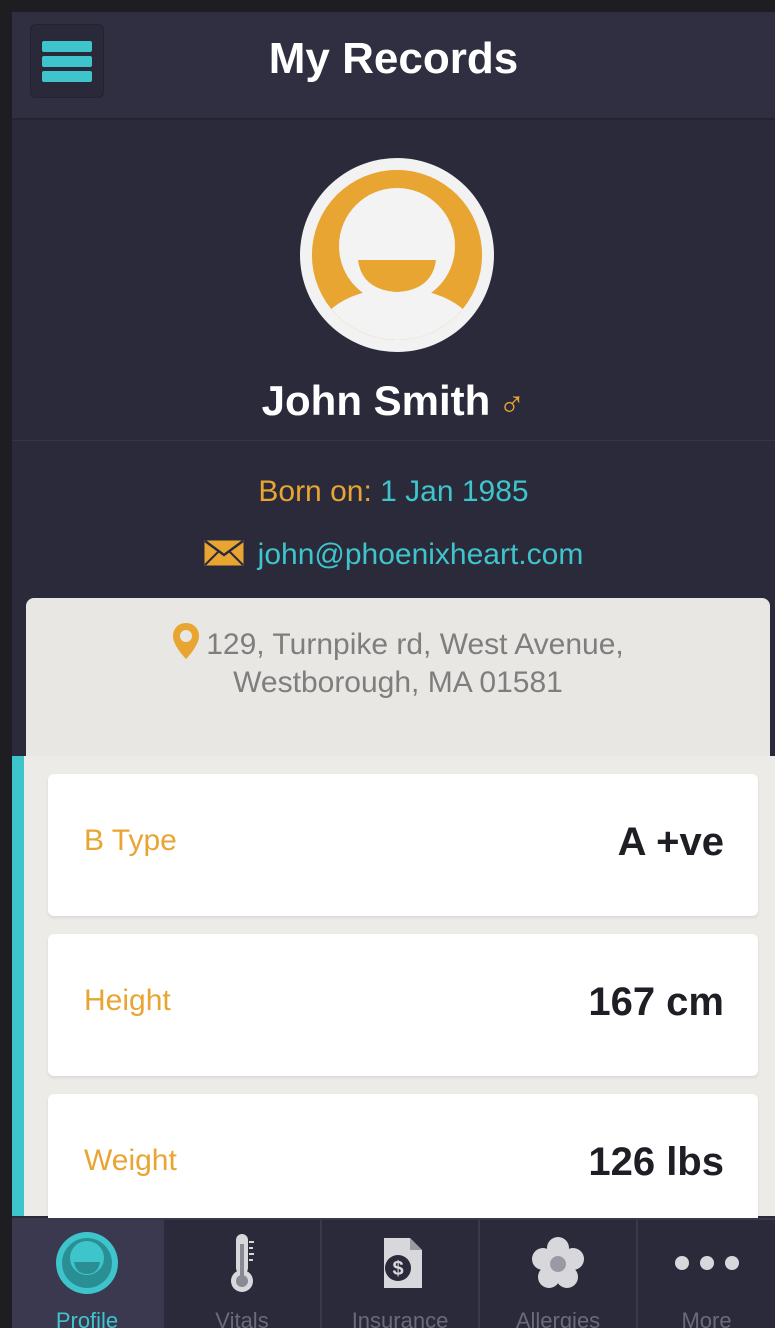  Describe the element at coordinates (393, 58) in the screenshot. I see `page-title: My Records` at that location.